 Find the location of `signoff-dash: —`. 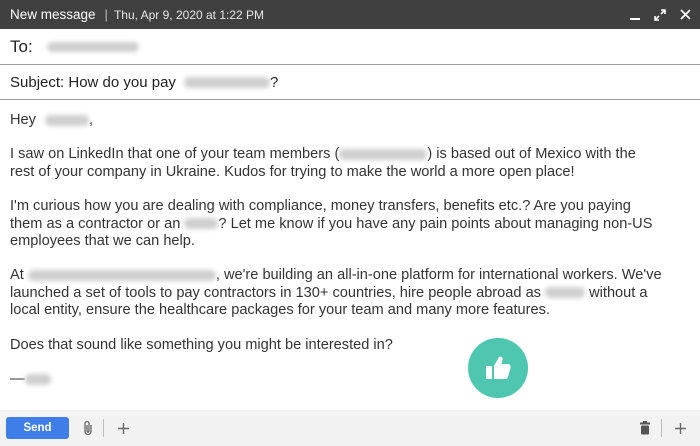

signoff-dash: — is located at coordinates (17, 379).